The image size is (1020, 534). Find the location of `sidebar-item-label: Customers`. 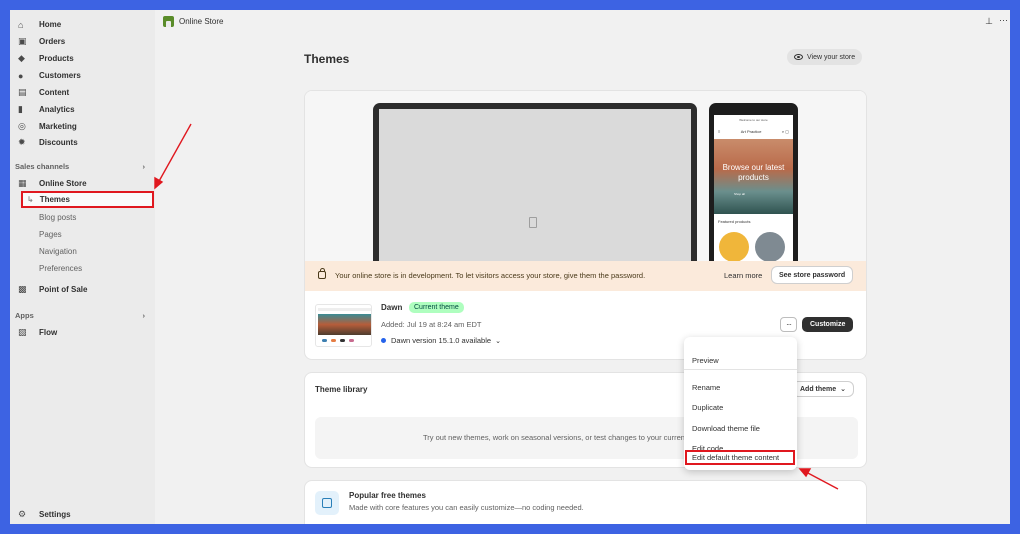

sidebar-item-label: Customers is located at coordinates (60, 75).